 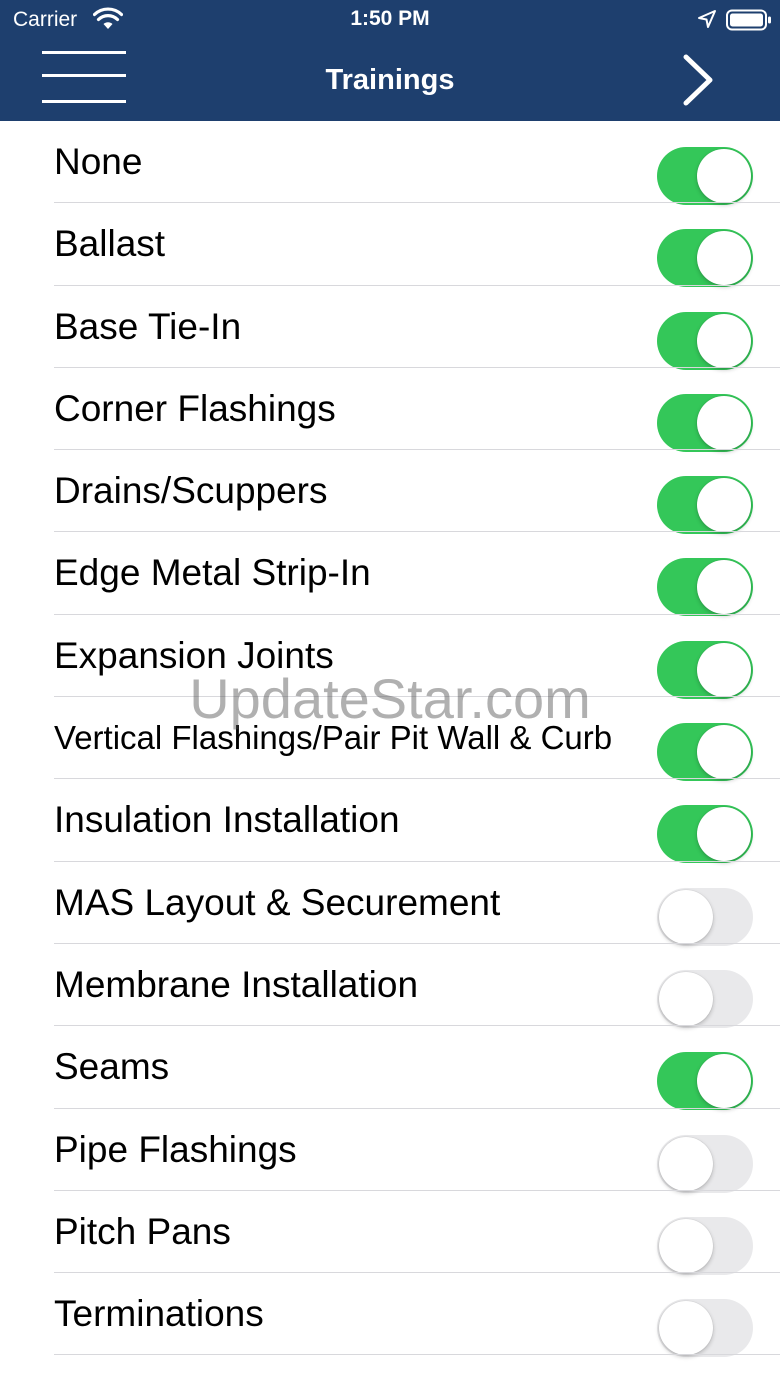 What do you see at coordinates (84, 52) in the screenshot?
I see `menu-bar-top` at bounding box center [84, 52].